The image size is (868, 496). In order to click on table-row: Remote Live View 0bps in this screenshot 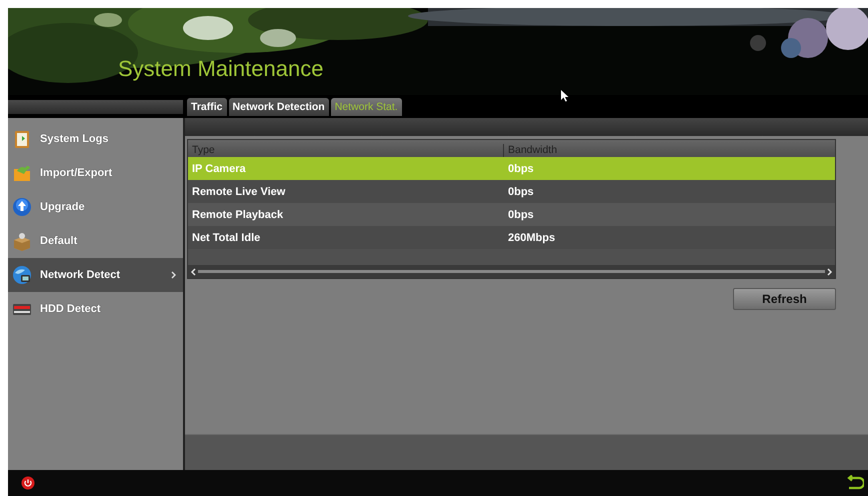, I will do `click(511, 191)`.